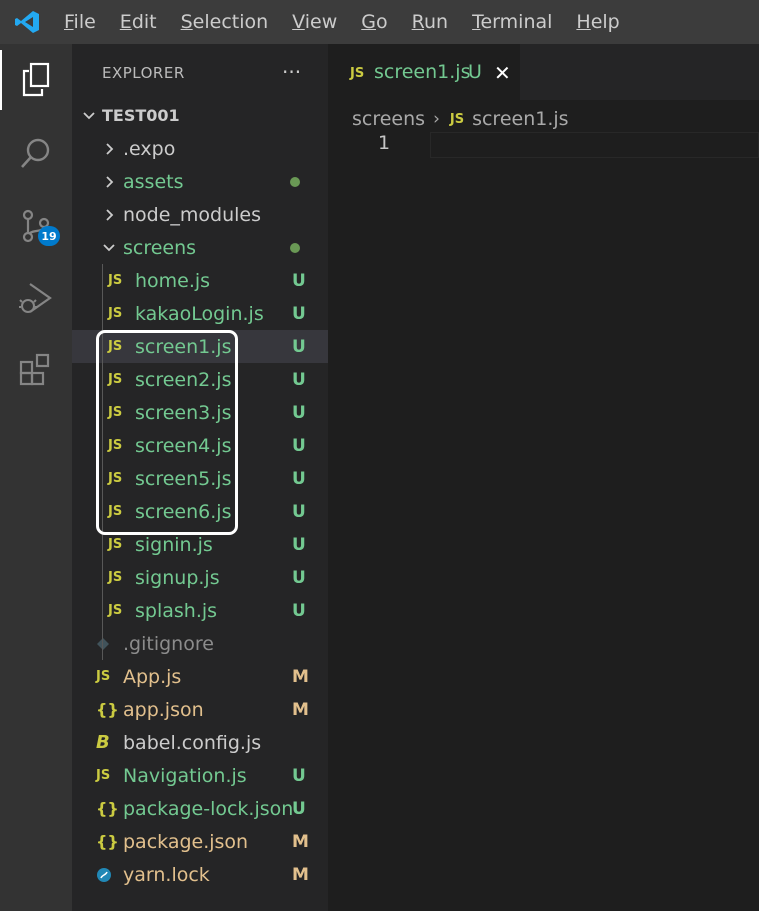 The image size is (759, 911). I want to click on breadcrumb: screens › JS screen1.js, so click(460, 119).